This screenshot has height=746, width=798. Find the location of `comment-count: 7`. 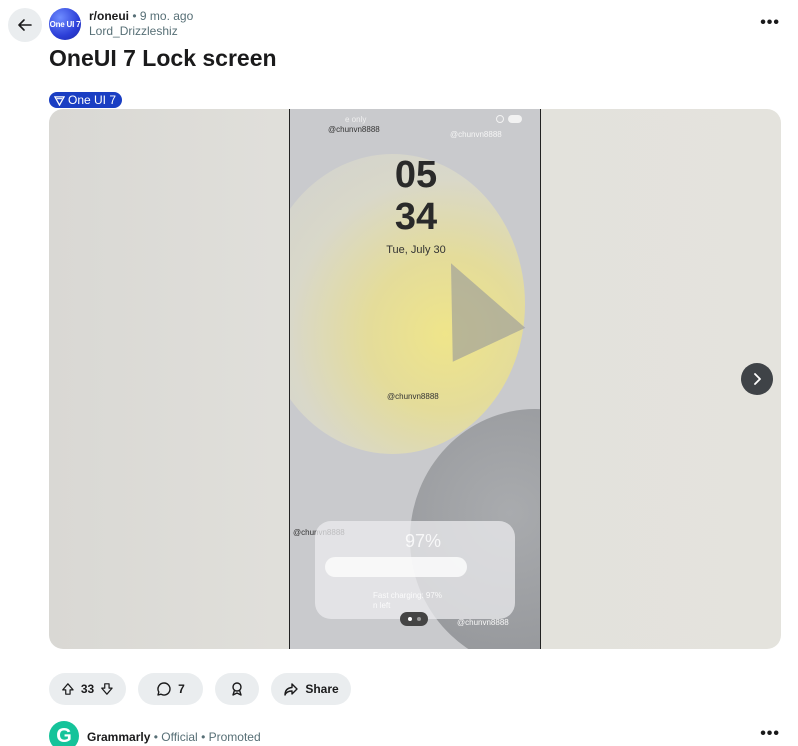

comment-count: 7 is located at coordinates (181, 689).